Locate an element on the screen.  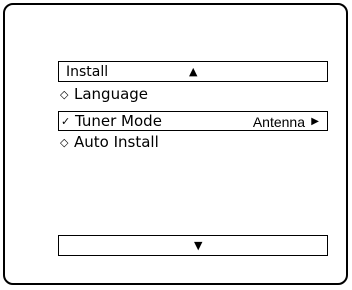
menu-item-label: Language is located at coordinates (111, 94).